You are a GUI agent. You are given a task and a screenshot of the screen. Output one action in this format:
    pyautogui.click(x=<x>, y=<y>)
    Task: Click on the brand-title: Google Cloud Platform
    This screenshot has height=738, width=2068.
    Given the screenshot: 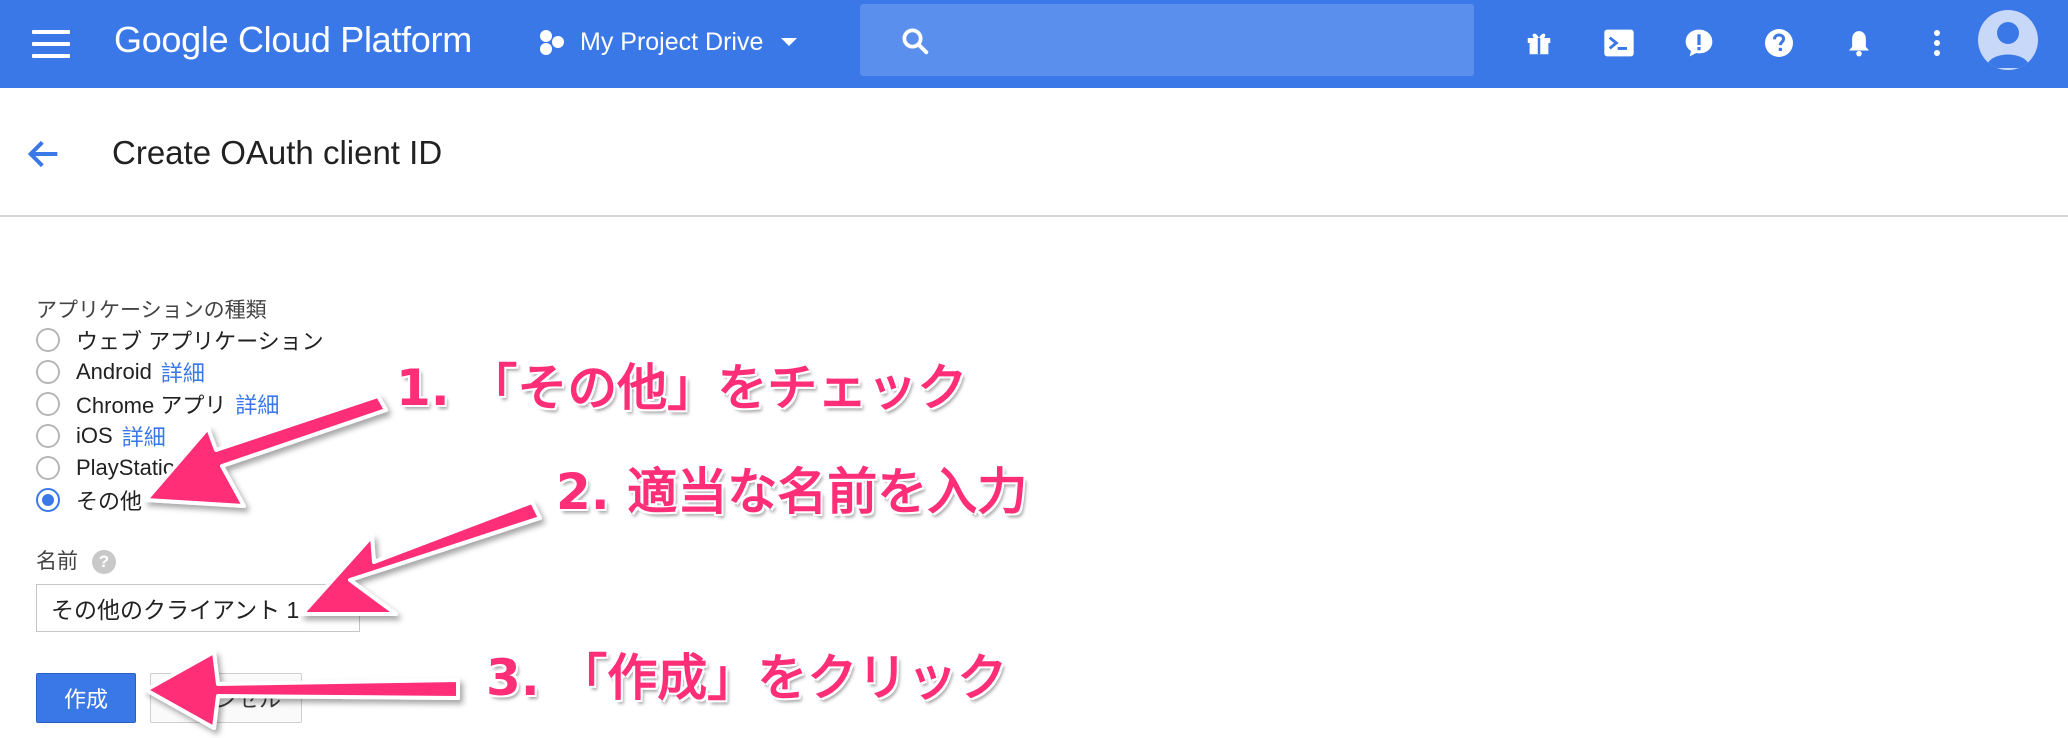 What is the action you would take?
    pyautogui.click(x=293, y=40)
    